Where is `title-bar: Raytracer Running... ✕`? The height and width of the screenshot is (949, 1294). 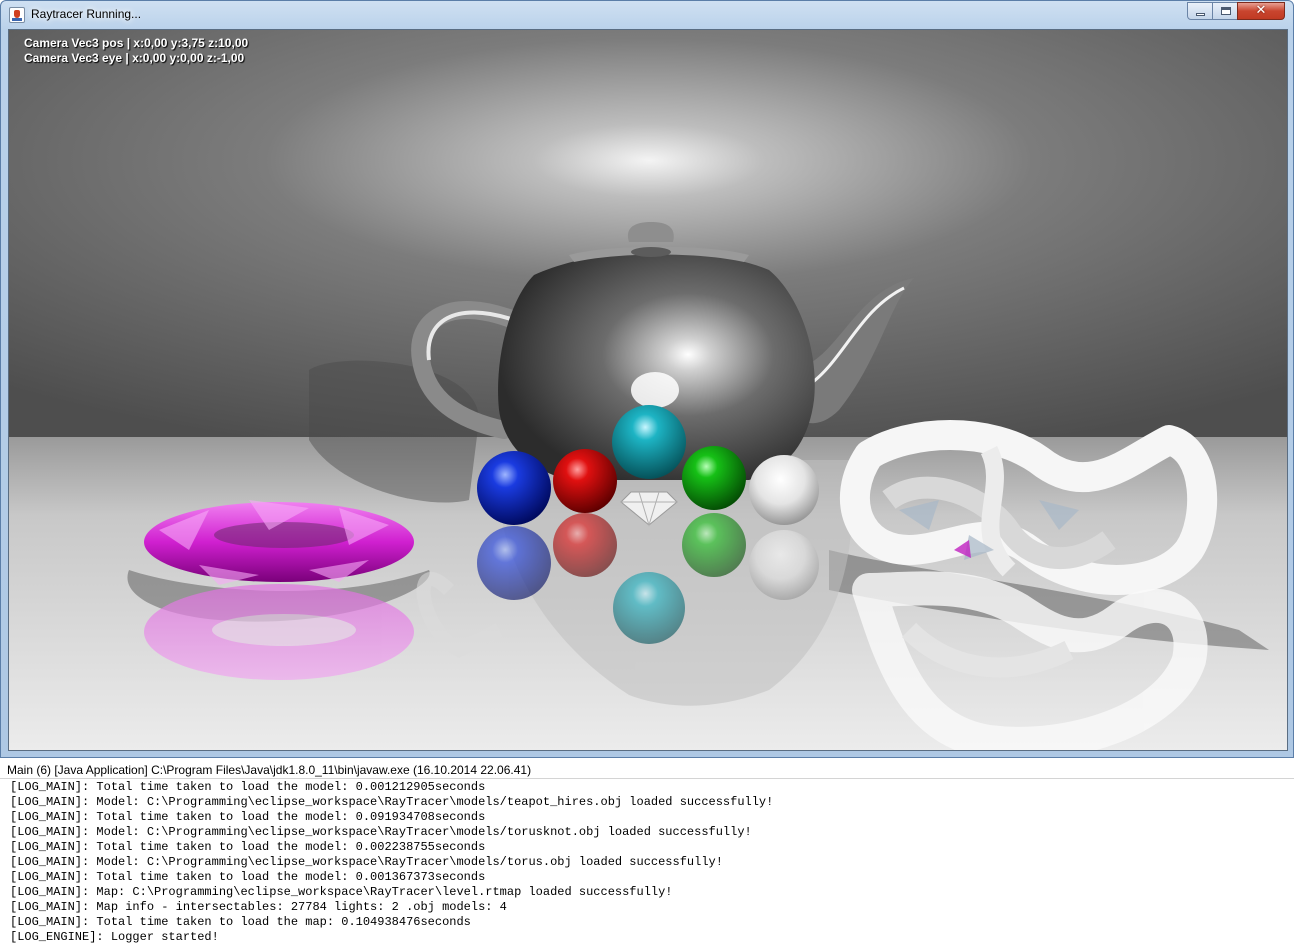 title-bar: Raytracer Running... ✕ is located at coordinates (647, 14).